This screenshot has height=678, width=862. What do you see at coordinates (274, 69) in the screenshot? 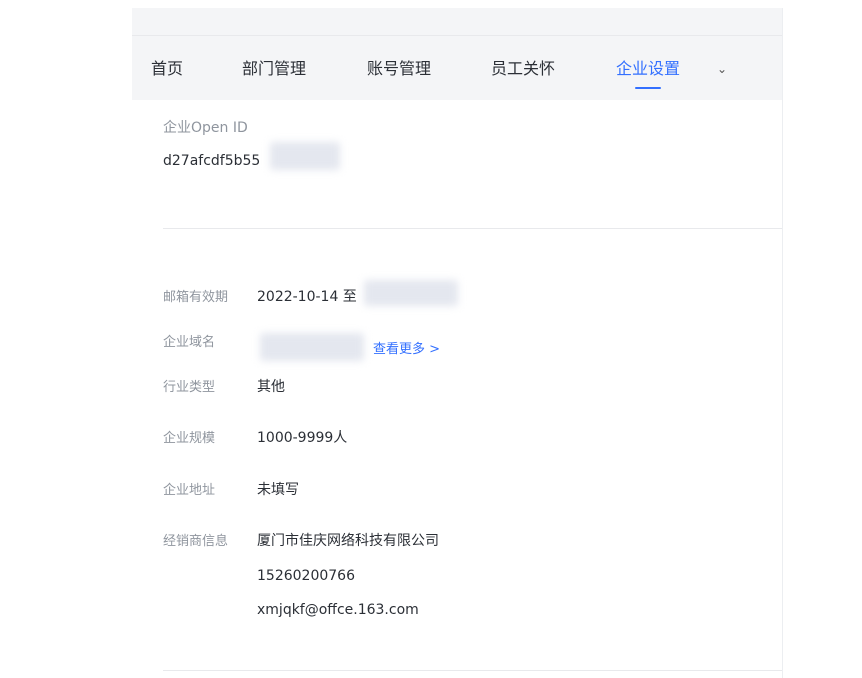
I see `nav-item-departments: 部门管理` at bounding box center [274, 69].